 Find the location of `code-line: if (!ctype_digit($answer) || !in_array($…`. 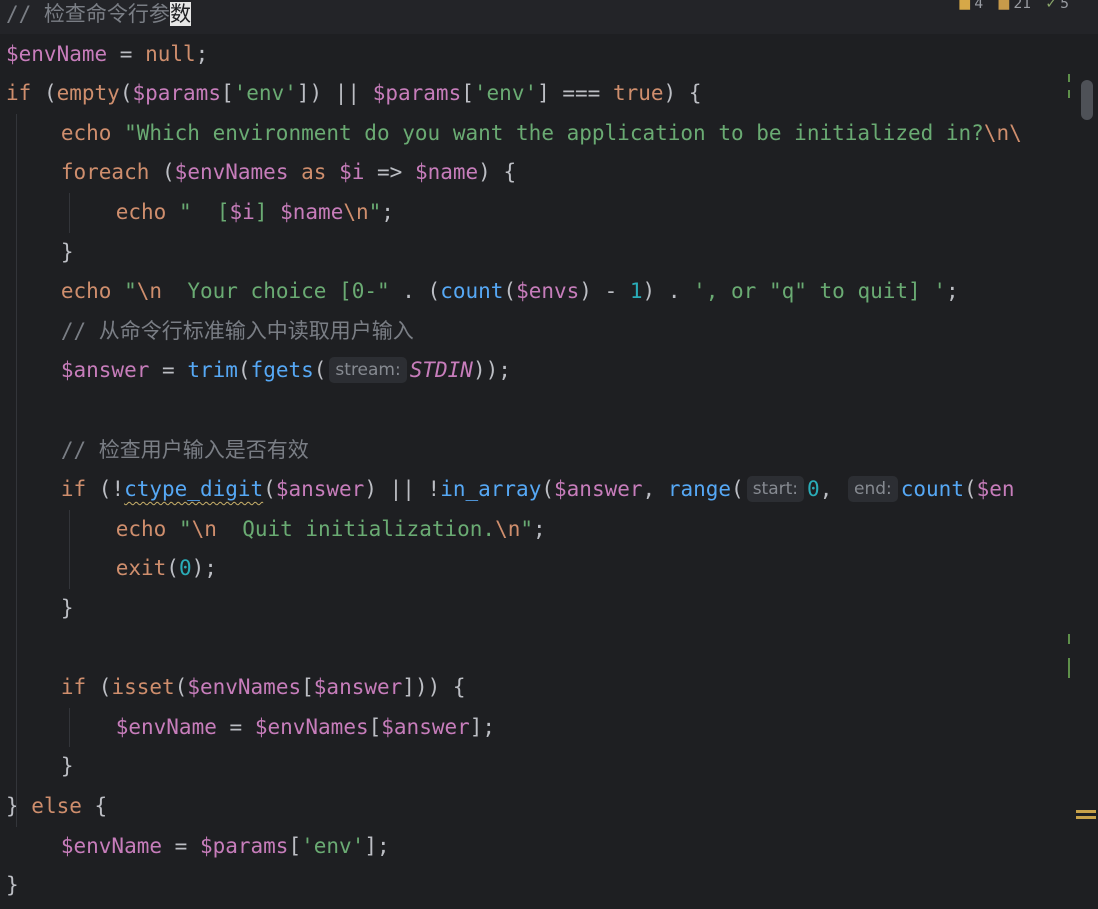

code-line: if (!ctype_digit($answer) || !in_array($… is located at coordinates (538, 489).